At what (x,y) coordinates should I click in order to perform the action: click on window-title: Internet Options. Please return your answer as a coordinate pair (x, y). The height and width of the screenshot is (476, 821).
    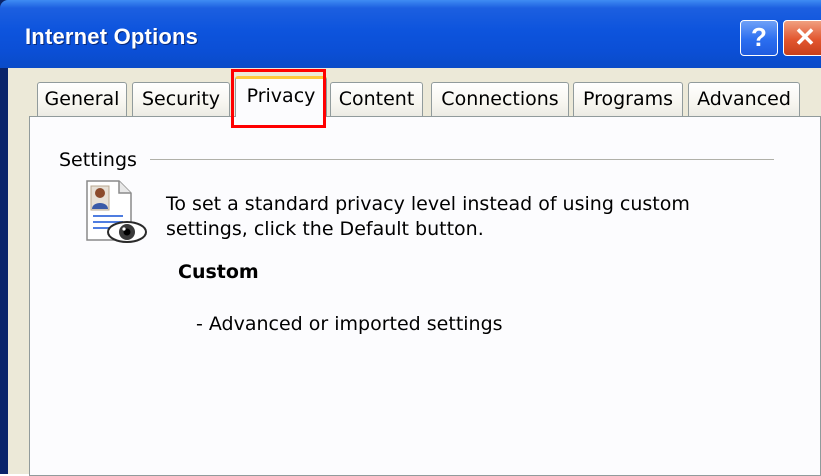
    Looking at the image, I should click on (112, 36).